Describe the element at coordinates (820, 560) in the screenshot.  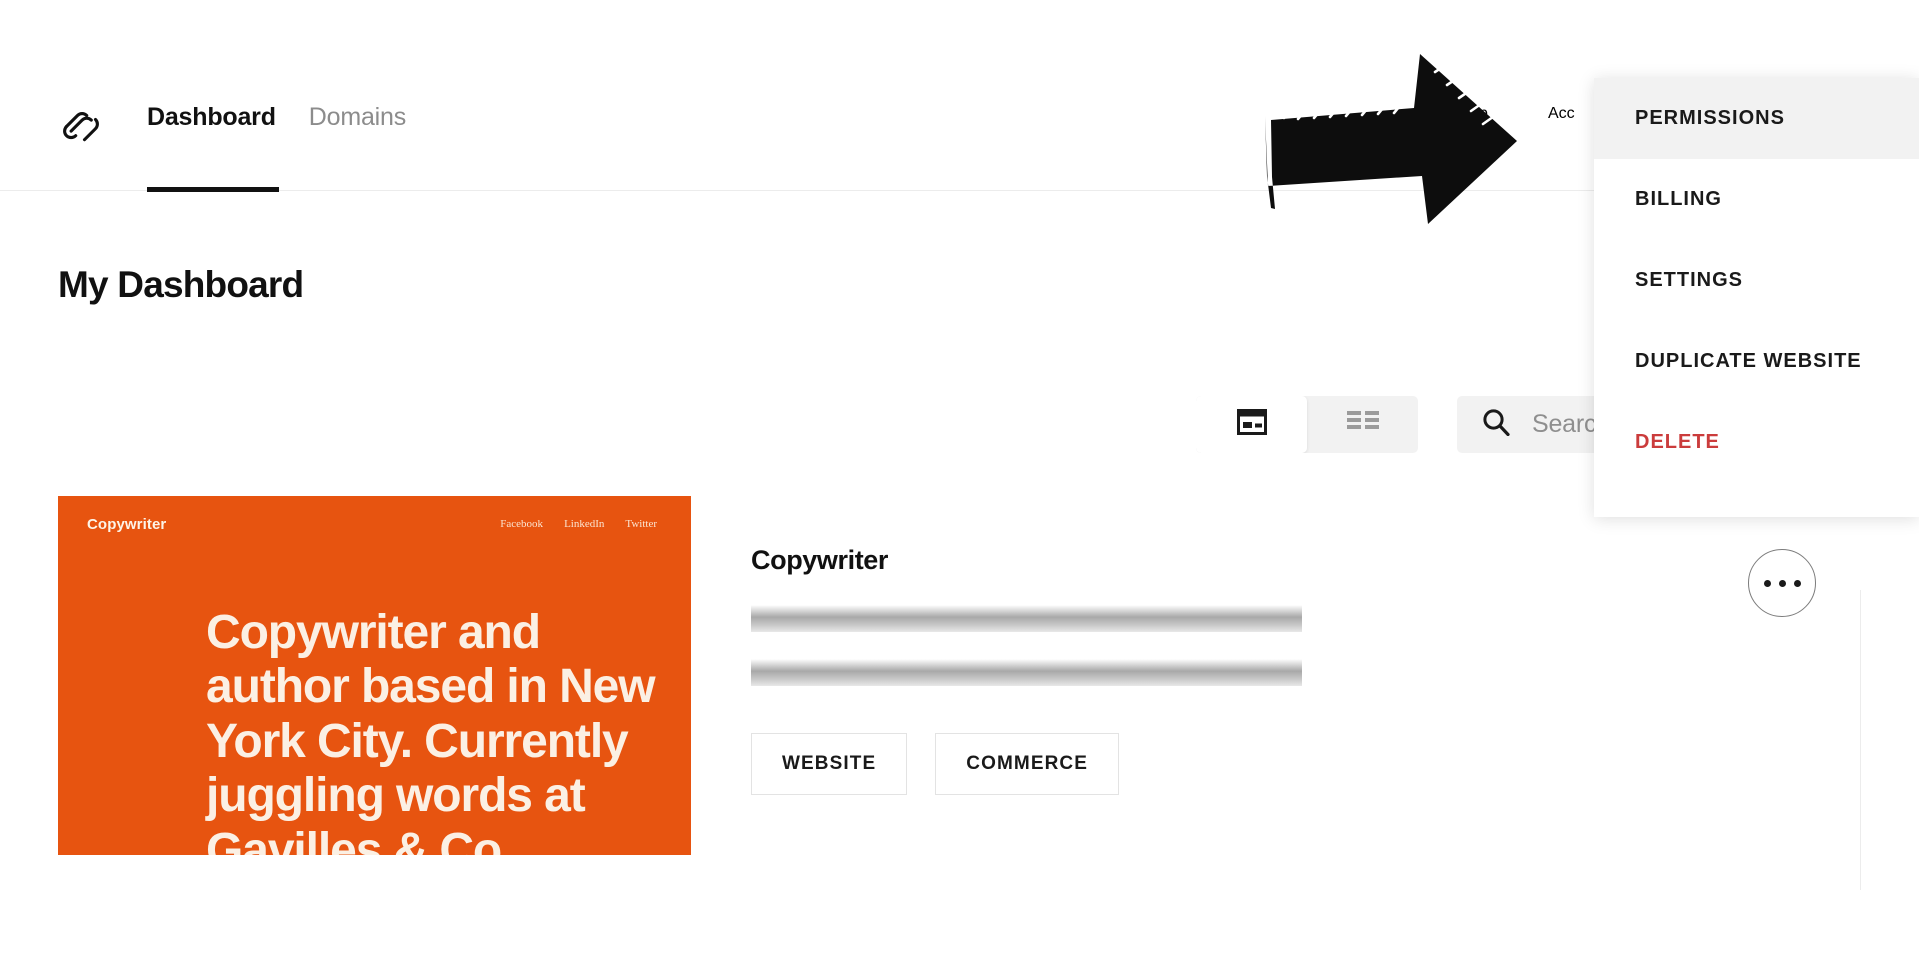
I see `site-name: Copywriter` at that location.